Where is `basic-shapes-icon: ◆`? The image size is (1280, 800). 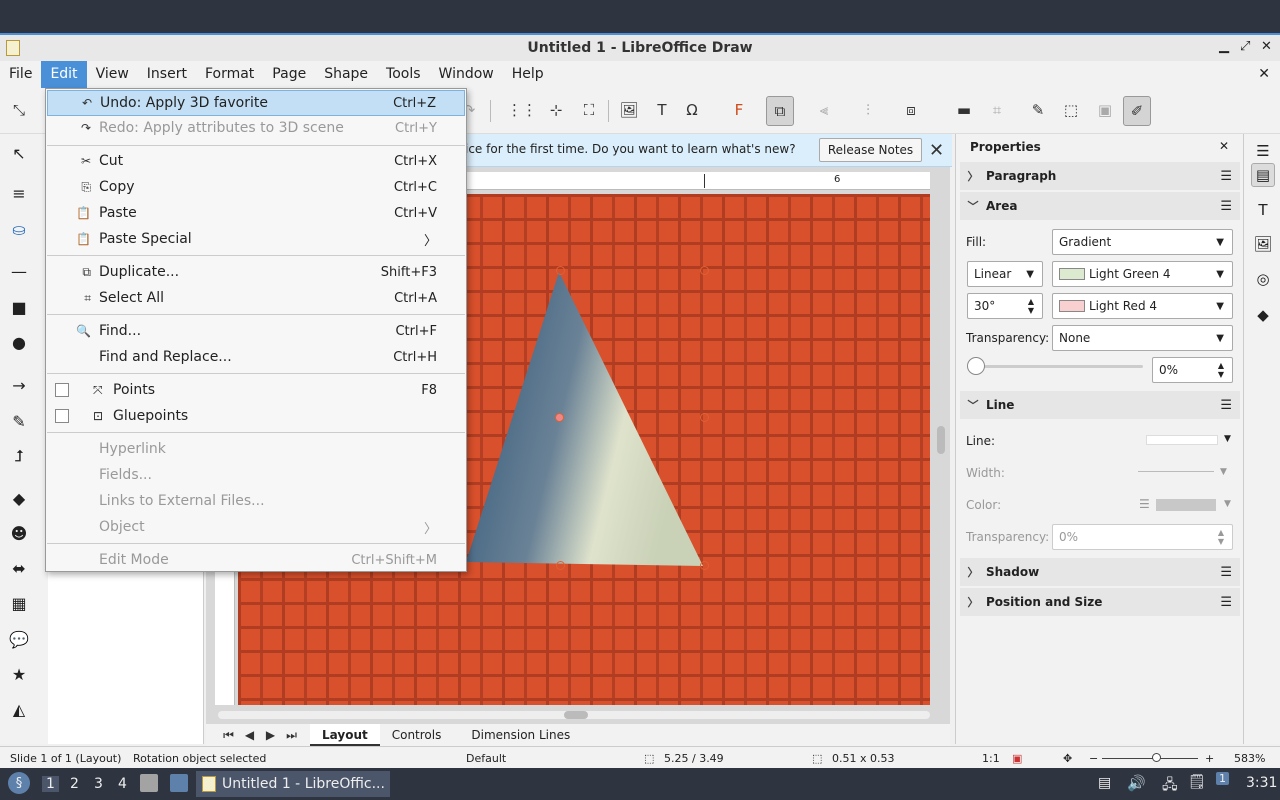
basic-shapes-icon: ◆ is located at coordinates (19, 498).